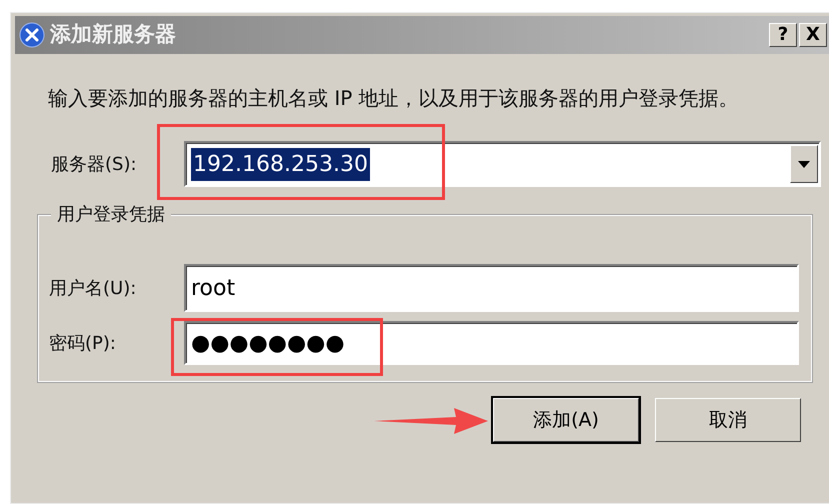 Image resolution: width=829 pixels, height=504 pixels. Describe the element at coordinates (491, 288) in the screenshot. I see `username-field: root` at that location.